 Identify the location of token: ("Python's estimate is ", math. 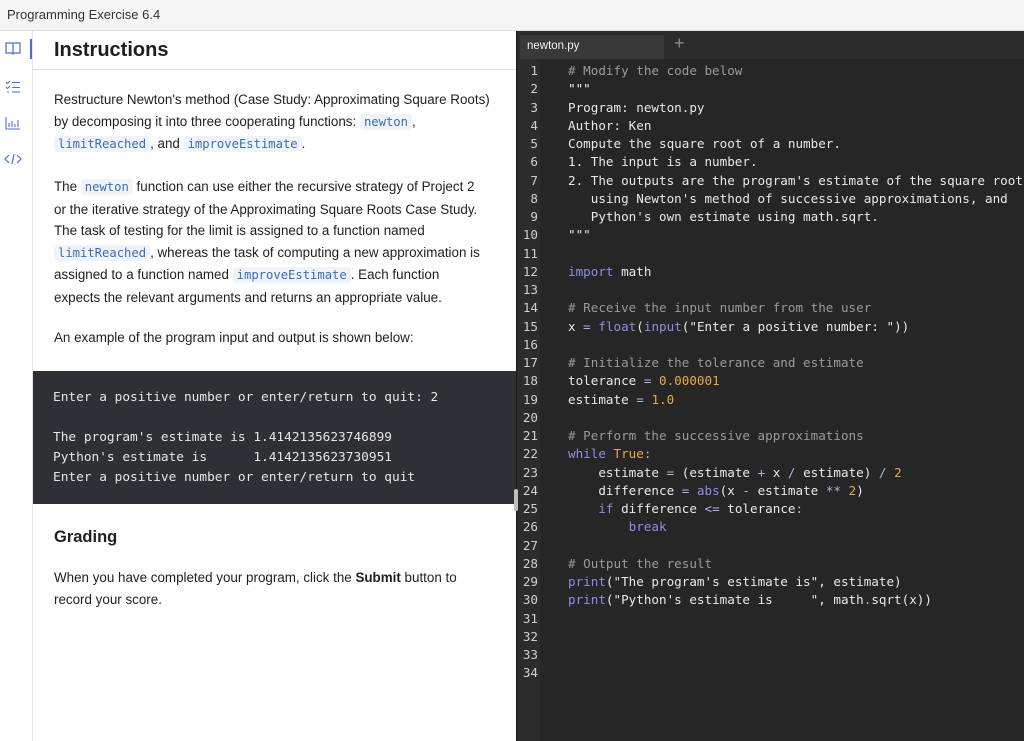
(734, 600).